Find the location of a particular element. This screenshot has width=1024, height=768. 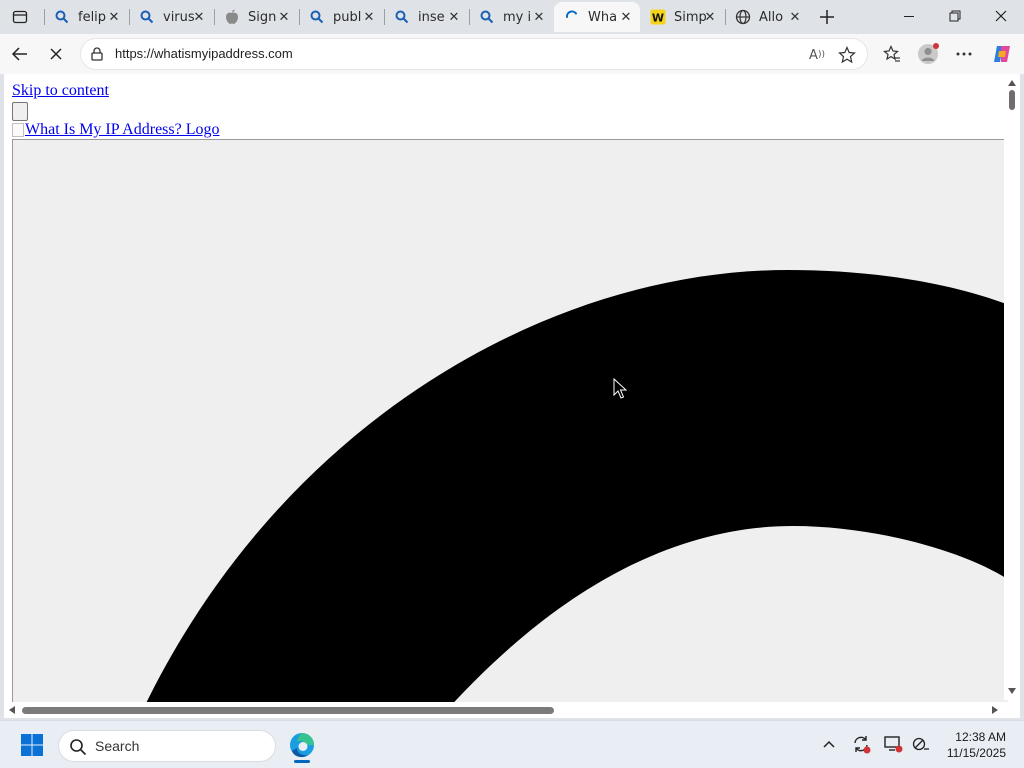

restore-icon is located at coordinates (955, 16).